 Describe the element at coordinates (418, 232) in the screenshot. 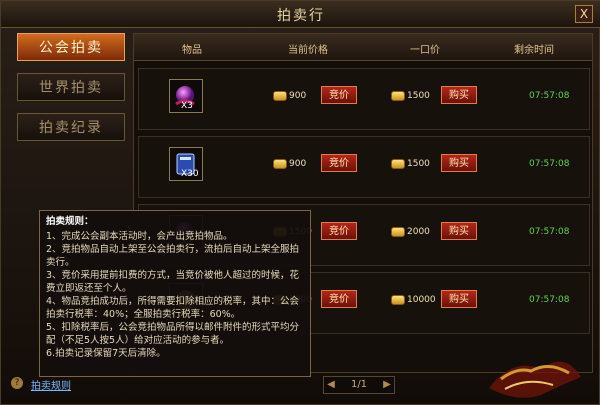

I see `buyout-price: 2000` at that location.